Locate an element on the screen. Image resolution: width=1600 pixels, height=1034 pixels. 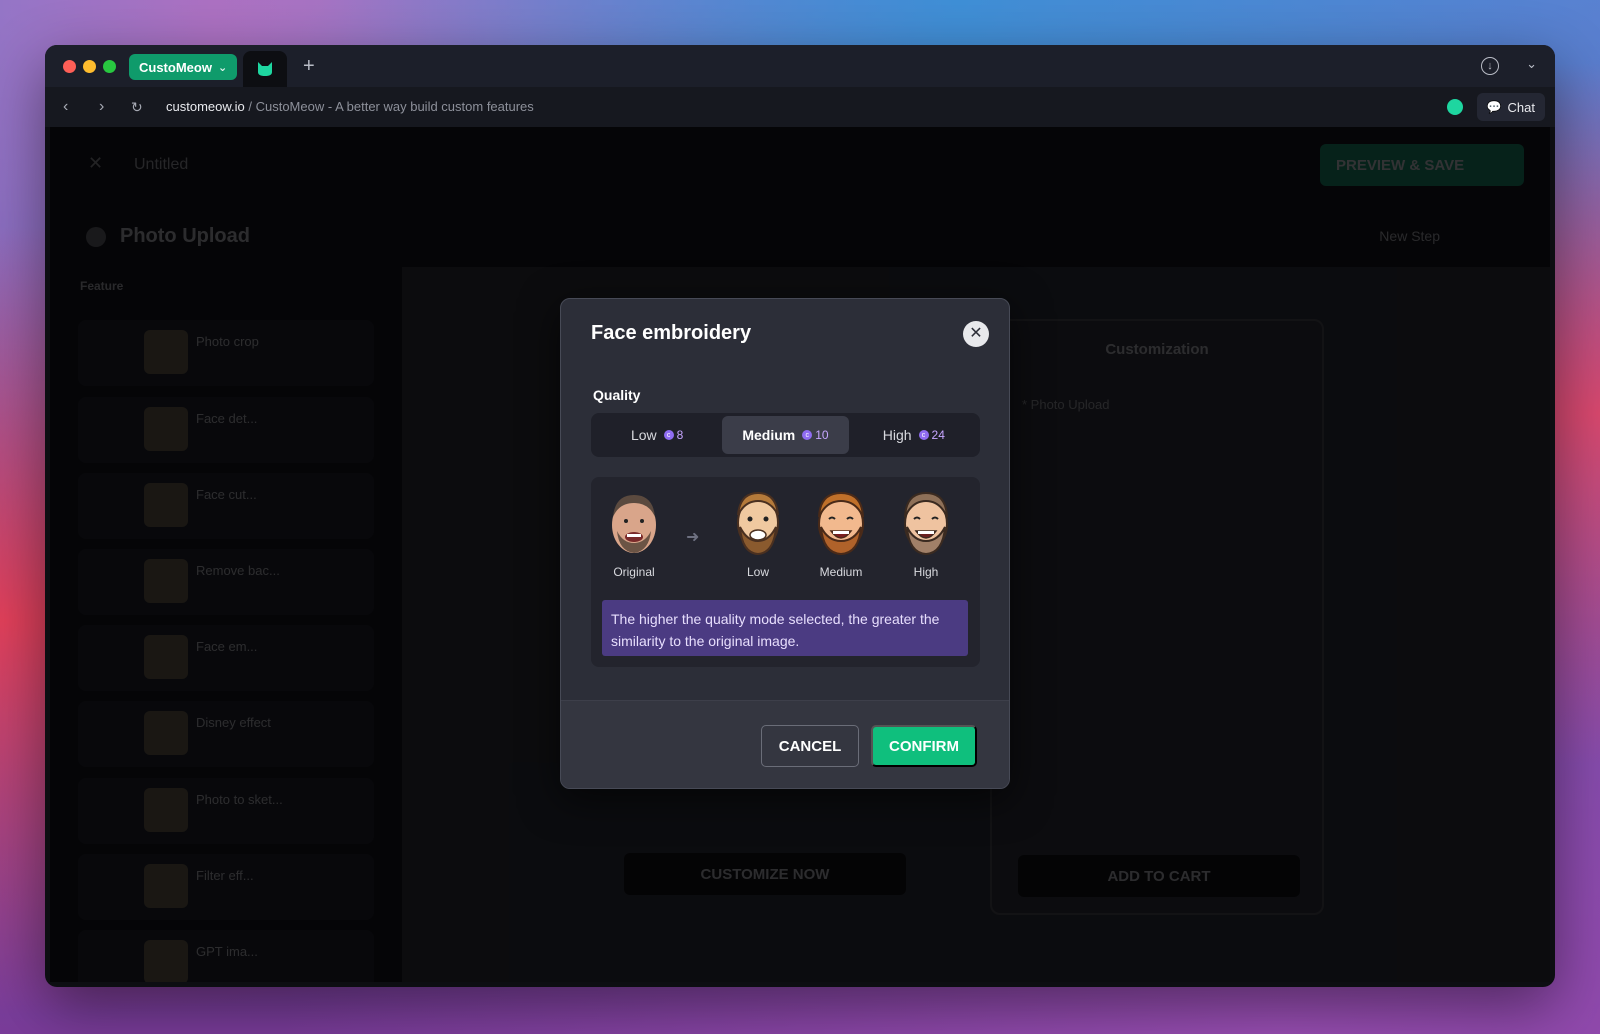
step-title: Photo Upload is located at coordinates (185, 236).